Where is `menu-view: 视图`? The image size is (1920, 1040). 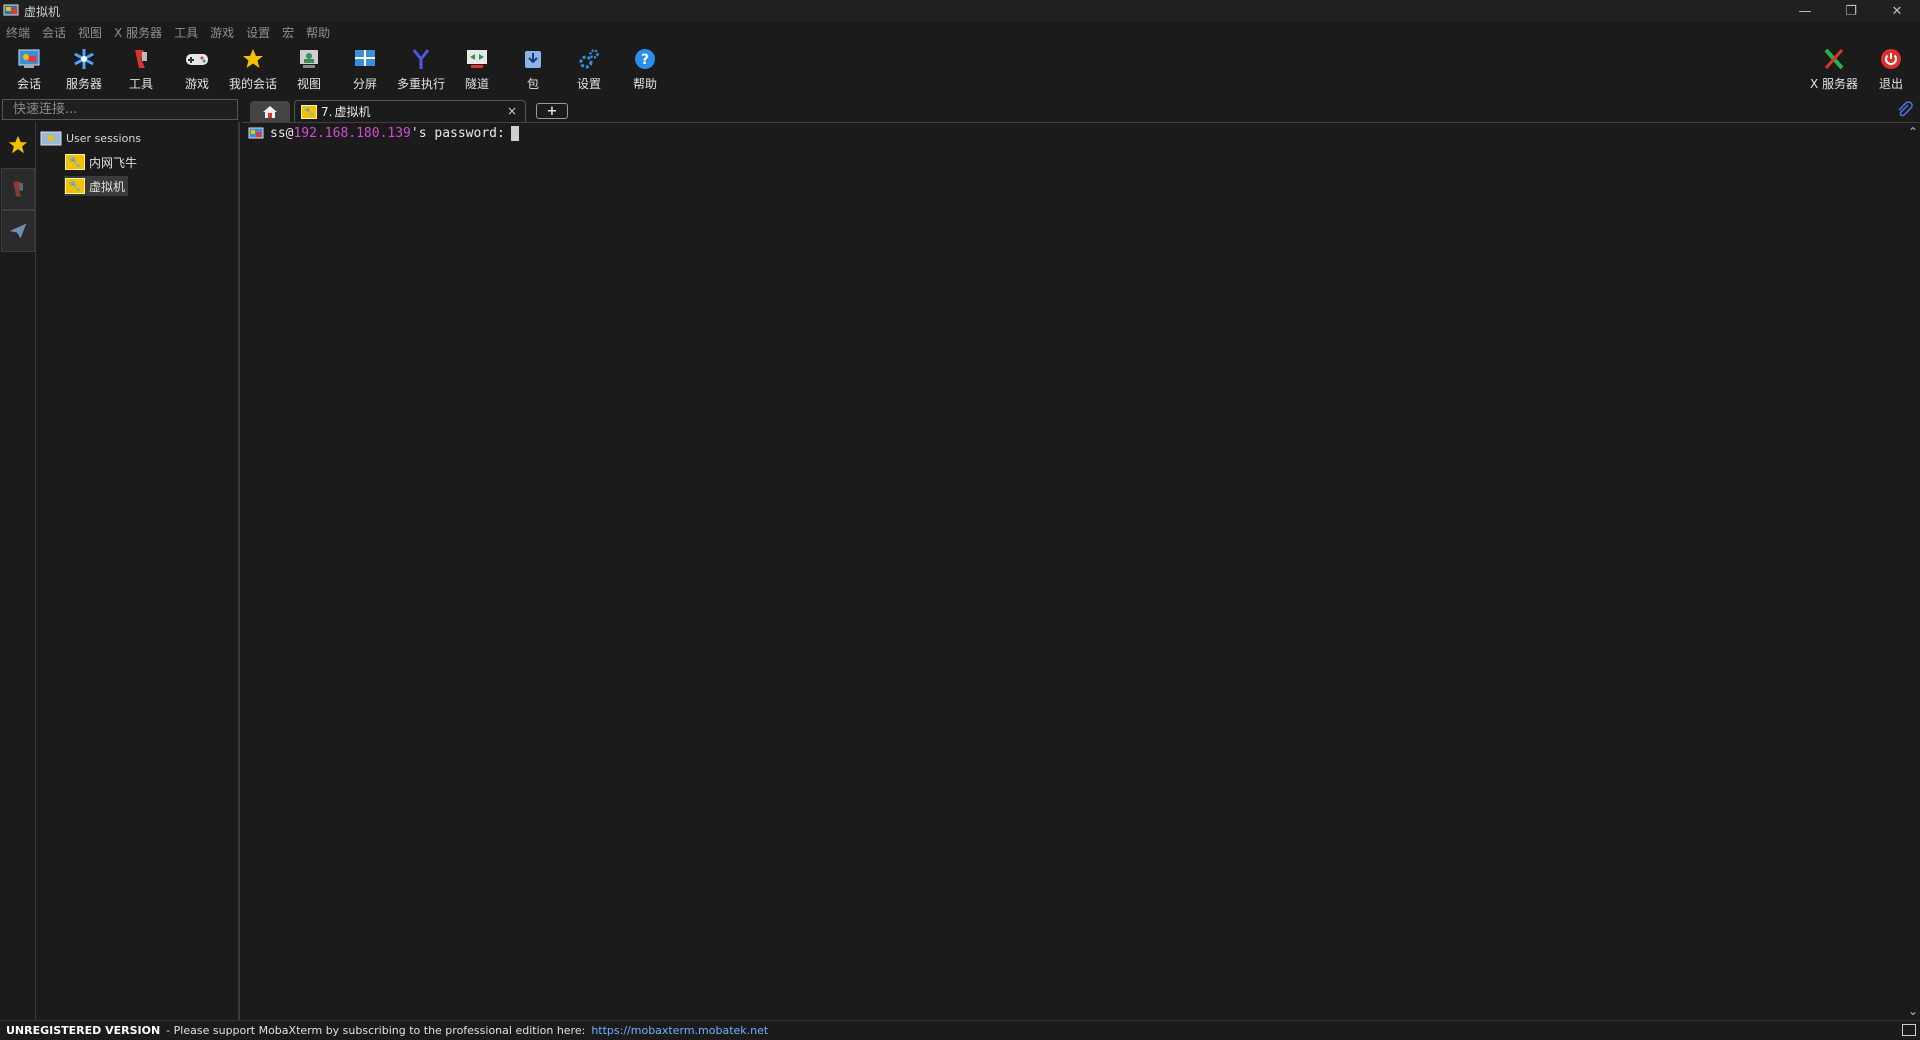 menu-view: 视图 is located at coordinates (90, 32).